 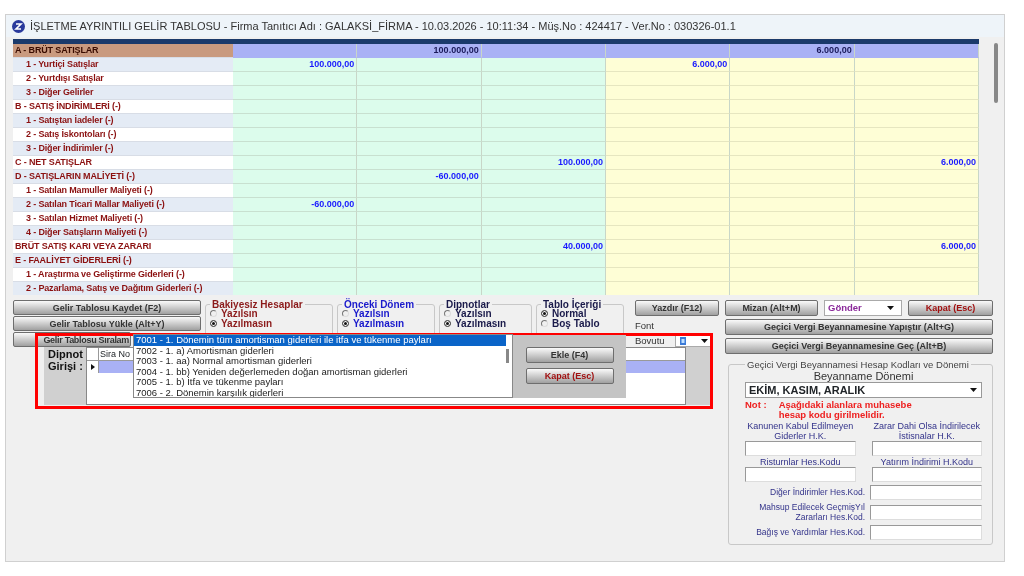 What do you see at coordinates (123, 288) in the screenshot?
I see `row-label: 2 - Pazarlama, Satış ve Dağıtım Giderleri (-)` at bounding box center [123, 288].